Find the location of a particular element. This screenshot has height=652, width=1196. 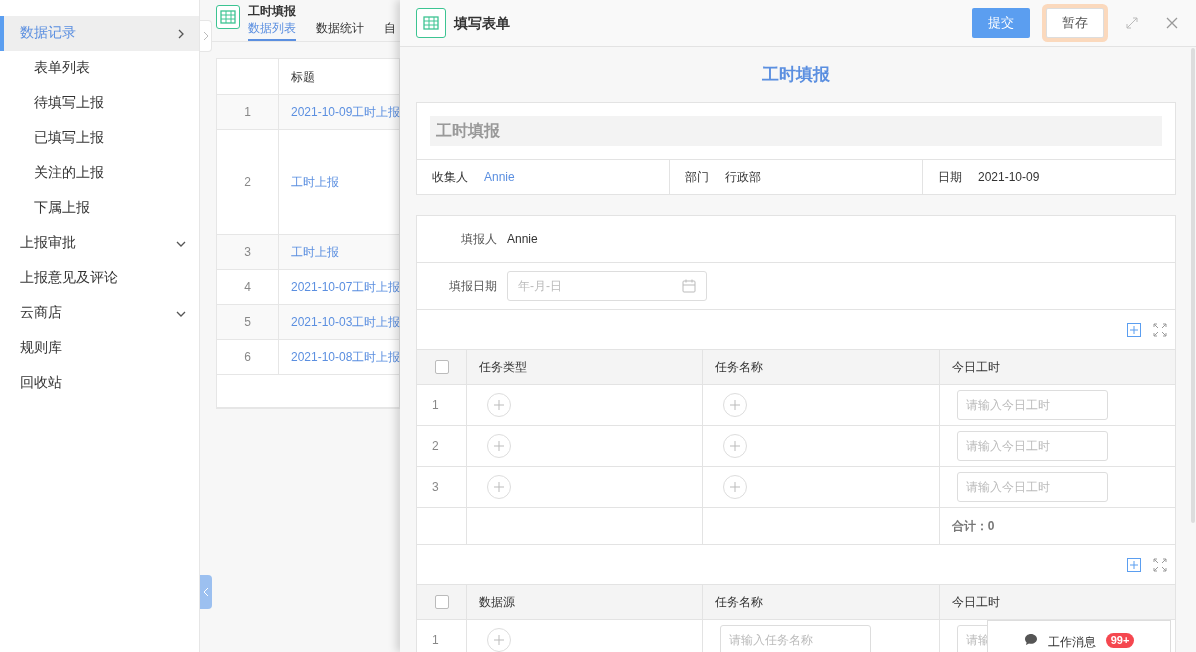

info-label: 日期 is located at coordinates (950, 177).